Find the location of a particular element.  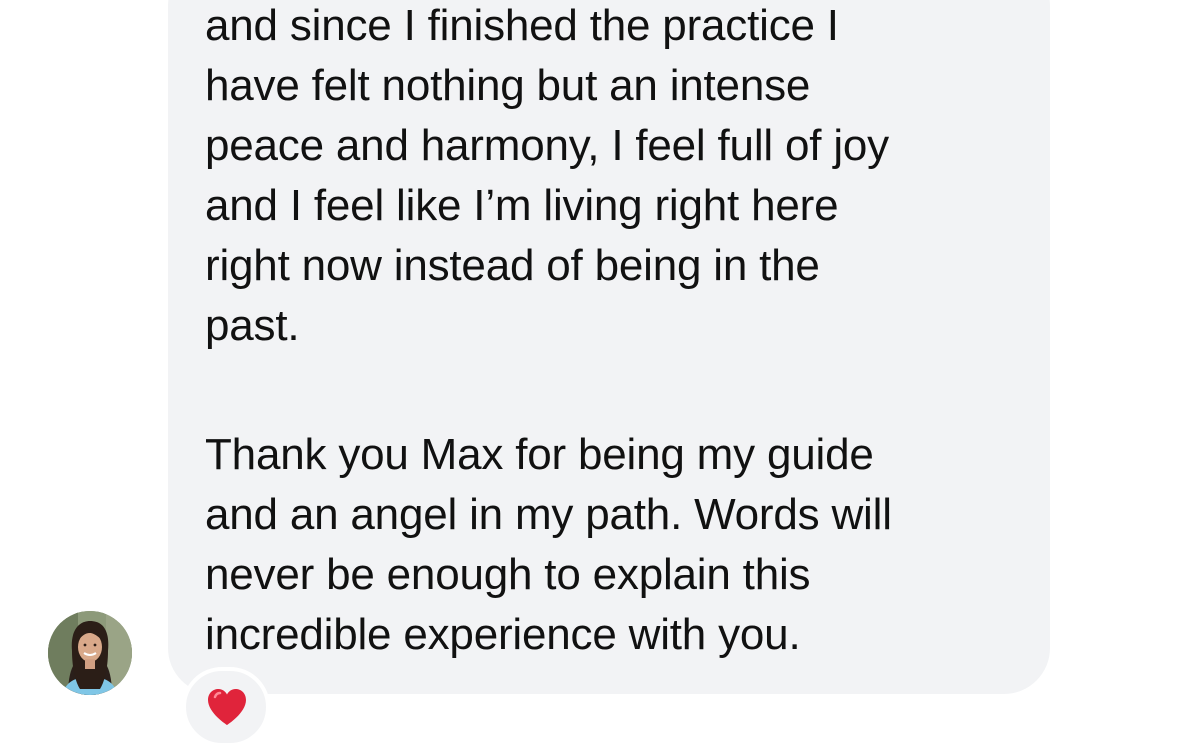

message-line: never be enough to explain this is located at coordinates (508, 574).